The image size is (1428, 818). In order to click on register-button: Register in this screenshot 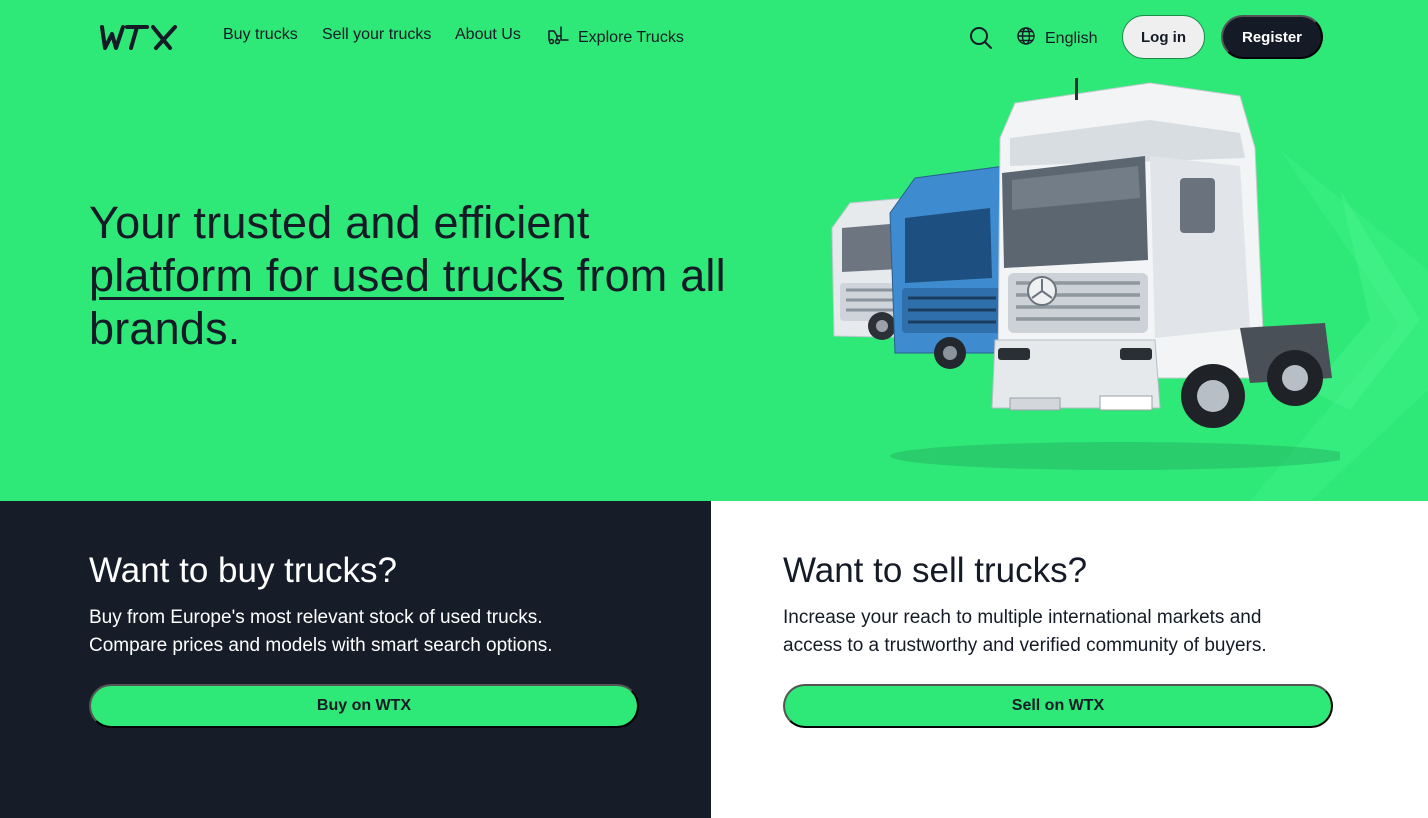, I will do `click(1272, 37)`.